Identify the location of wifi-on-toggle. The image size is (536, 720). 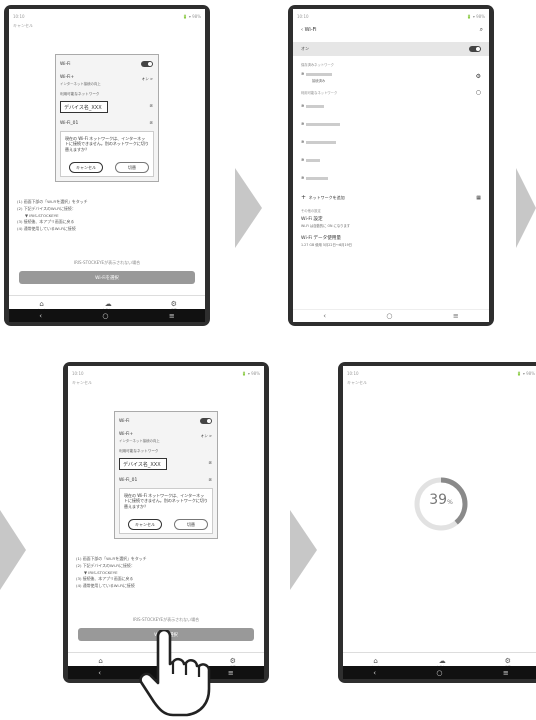
(475, 49).